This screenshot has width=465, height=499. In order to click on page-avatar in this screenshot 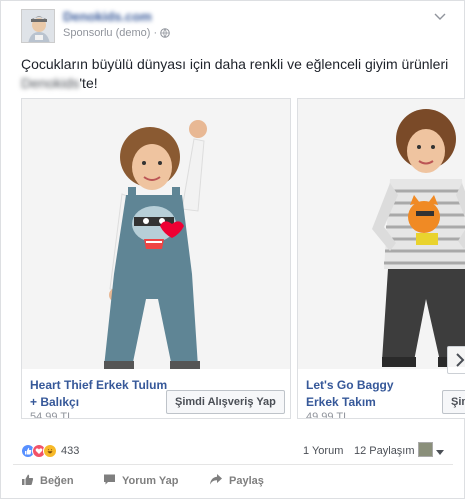, I will do `click(38, 26)`.